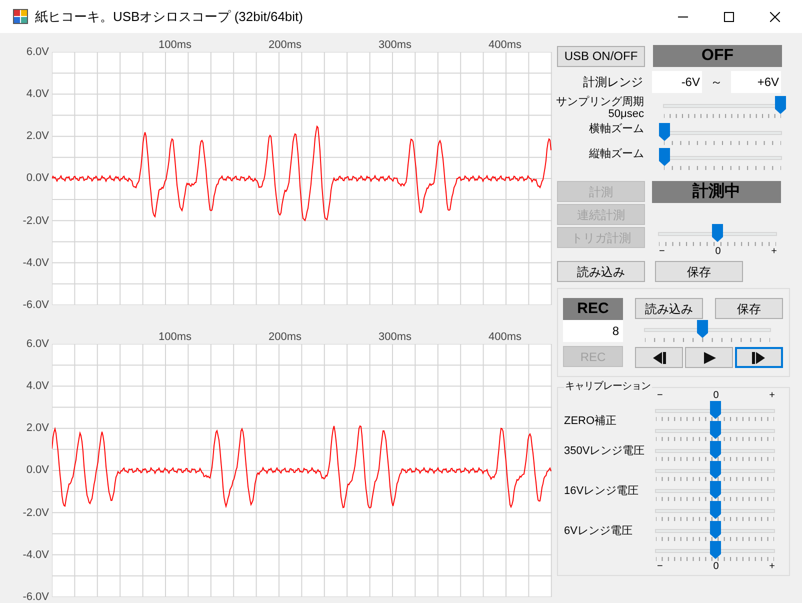 The height and width of the screenshot is (603, 802). What do you see at coordinates (775, 17) in the screenshot?
I see `close-icon` at bounding box center [775, 17].